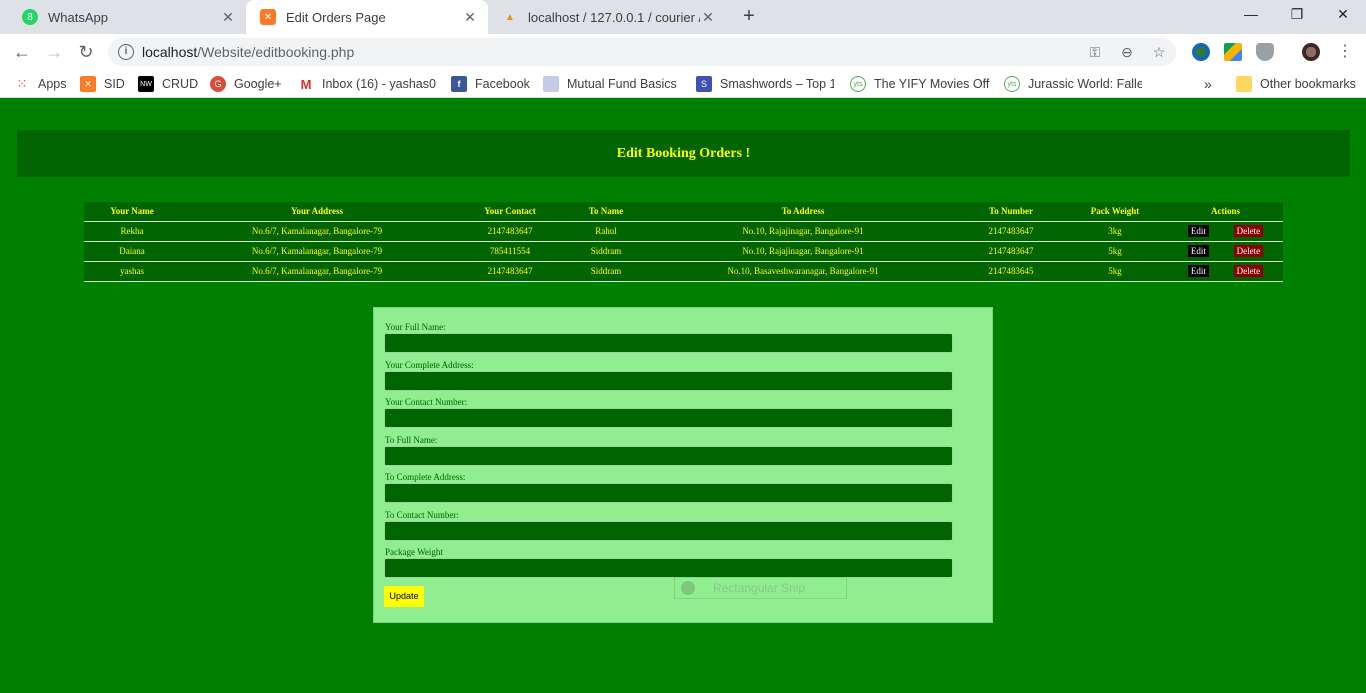  I want to click on bookmark-sid: ✕ SID, so click(105, 84).